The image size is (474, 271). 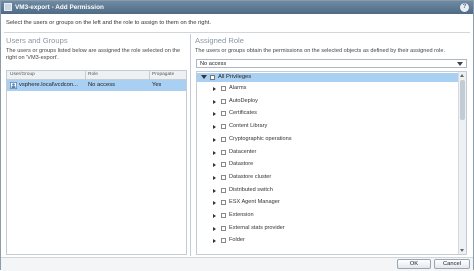 I want to click on tree-item-label: Datacenter, so click(x=243, y=151).